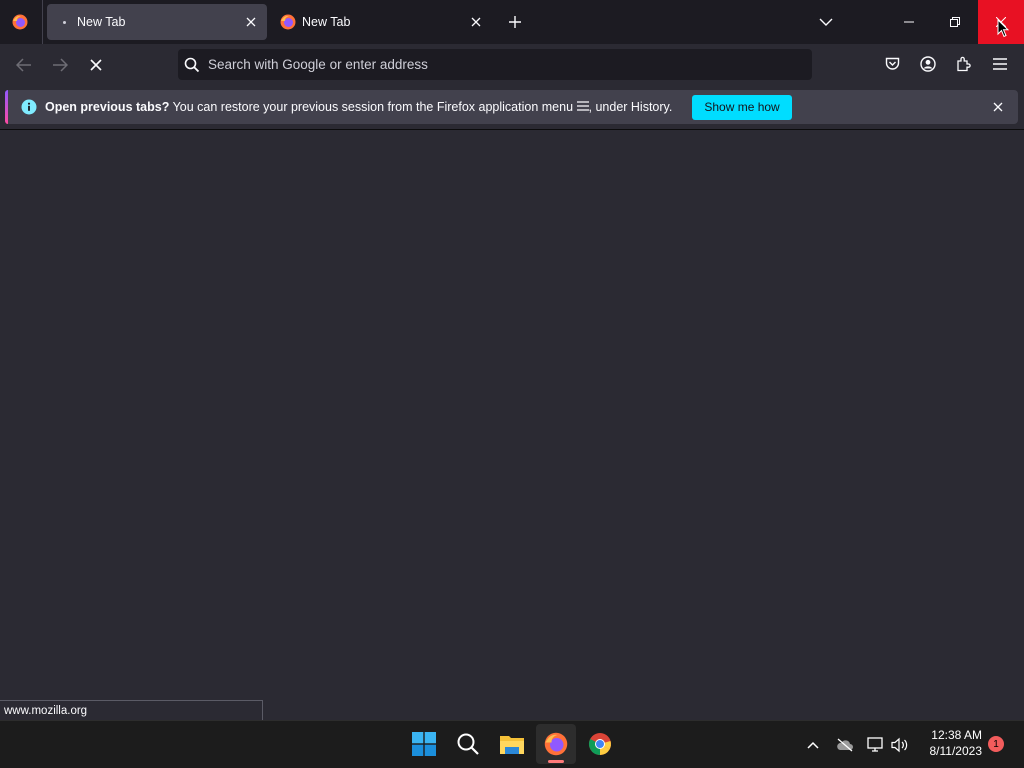 This screenshot has width=1024, height=768. I want to click on tab-separator, so click(42, 22).